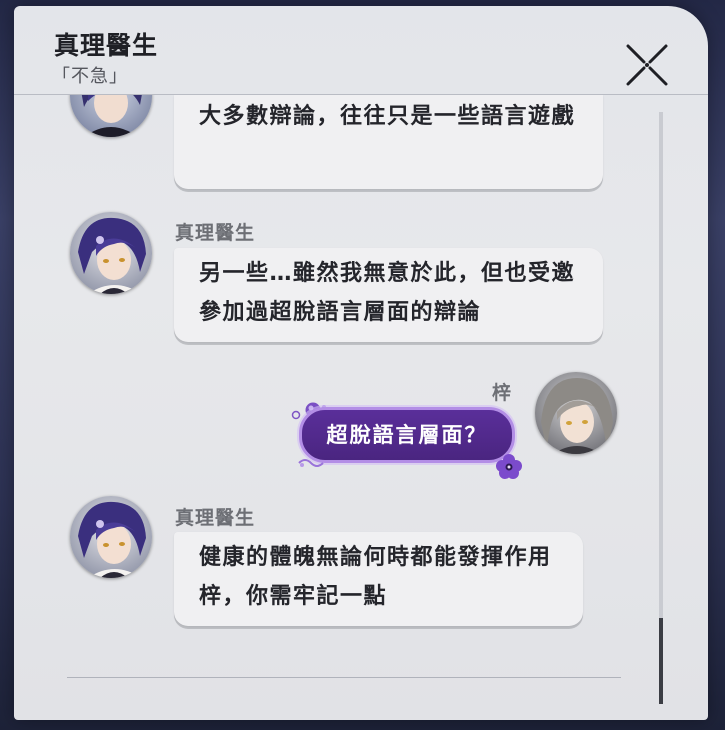 The width and height of the screenshot is (725, 730). I want to click on message-bubble-2: 另一些…雖然我無意於此，但也受邀參加過超脫語言層面的辯論, so click(388, 295).